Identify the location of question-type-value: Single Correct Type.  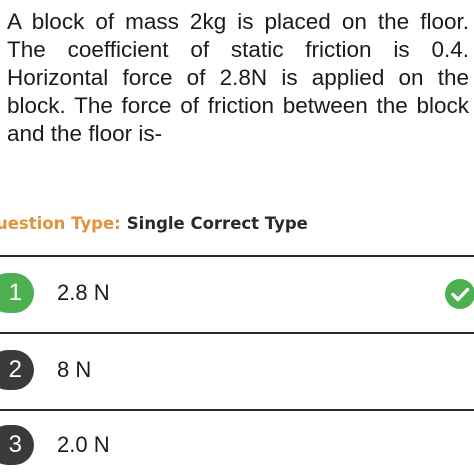
(217, 223).